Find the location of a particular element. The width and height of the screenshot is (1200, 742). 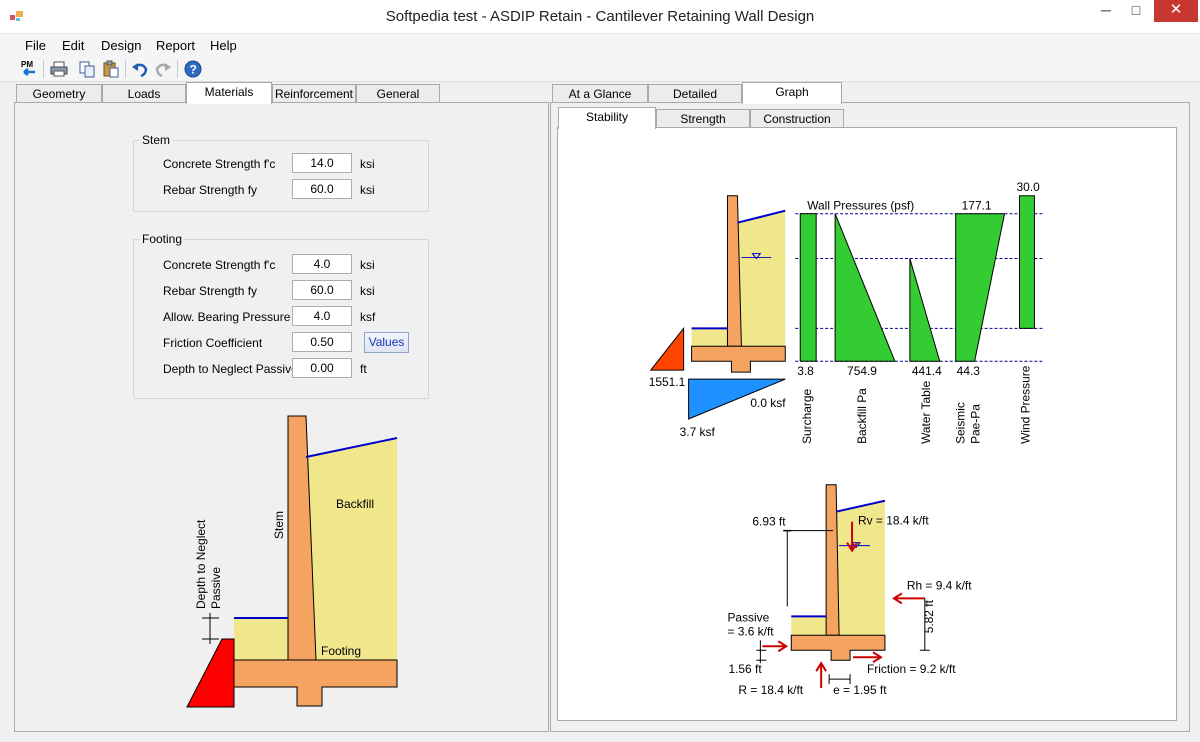

seismic-label-1: Seismic is located at coordinates (961, 423).